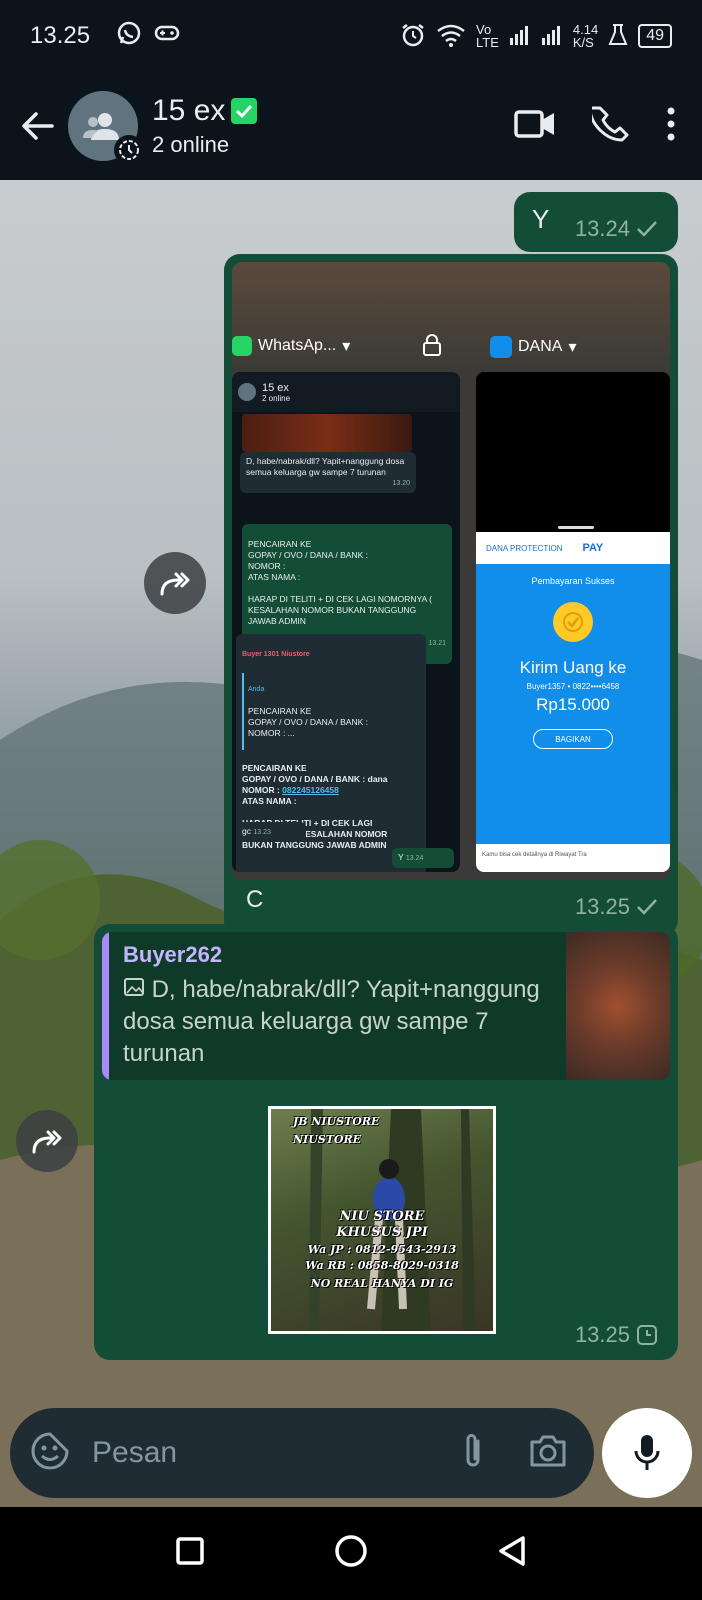 The width and height of the screenshot is (702, 1600). Describe the element at coordinates (173, 954) in the screenshot. I see `quoted-sender: Buyer262` at that location.